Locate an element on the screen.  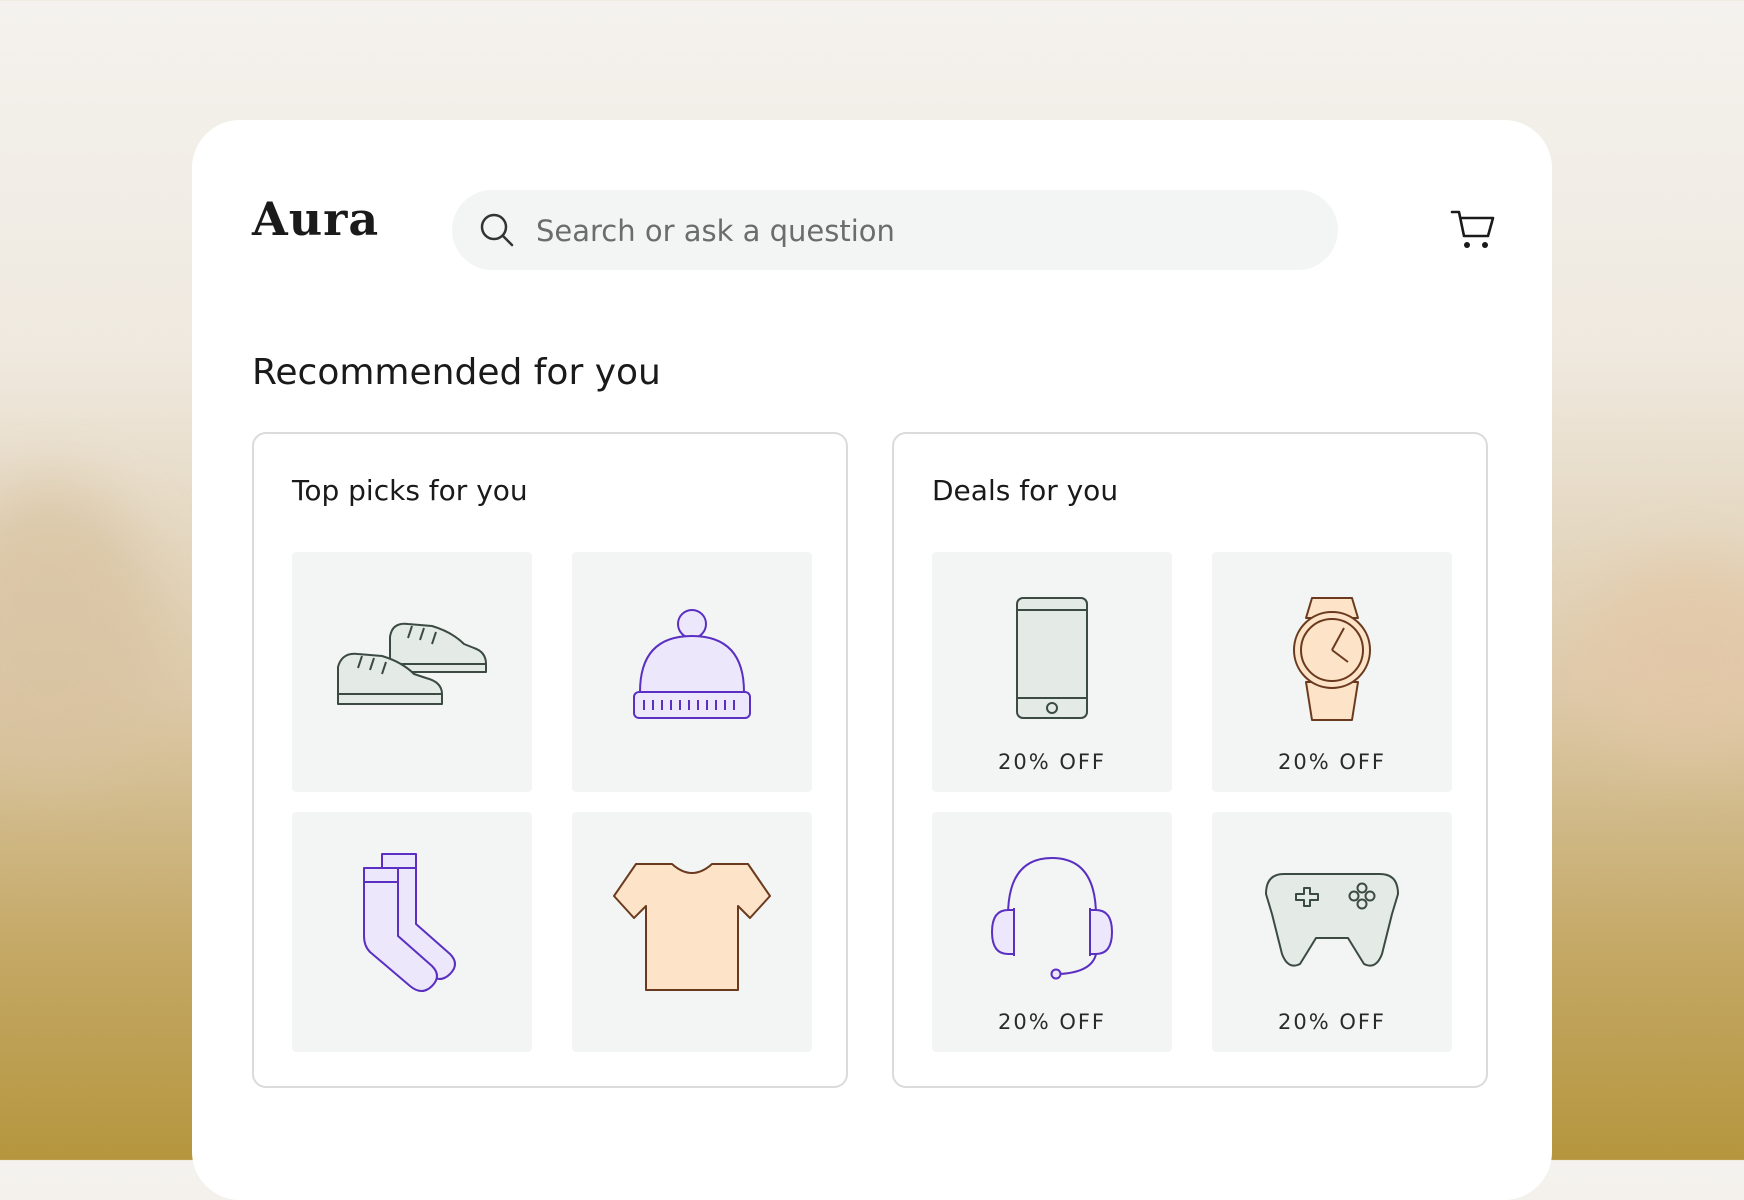
search-icon is located at coordinates (497, 230).